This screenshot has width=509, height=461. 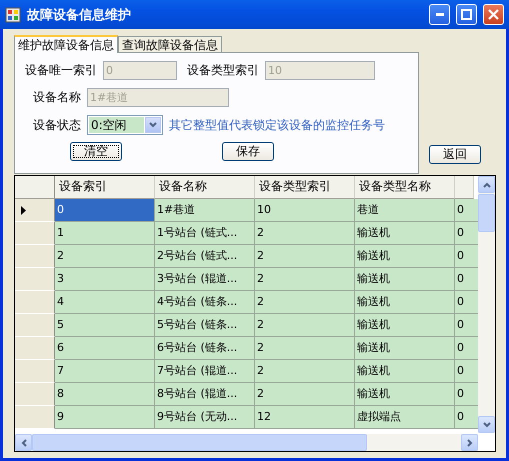 I want to click on chevron-up-icon, so click(x=486, y=185).